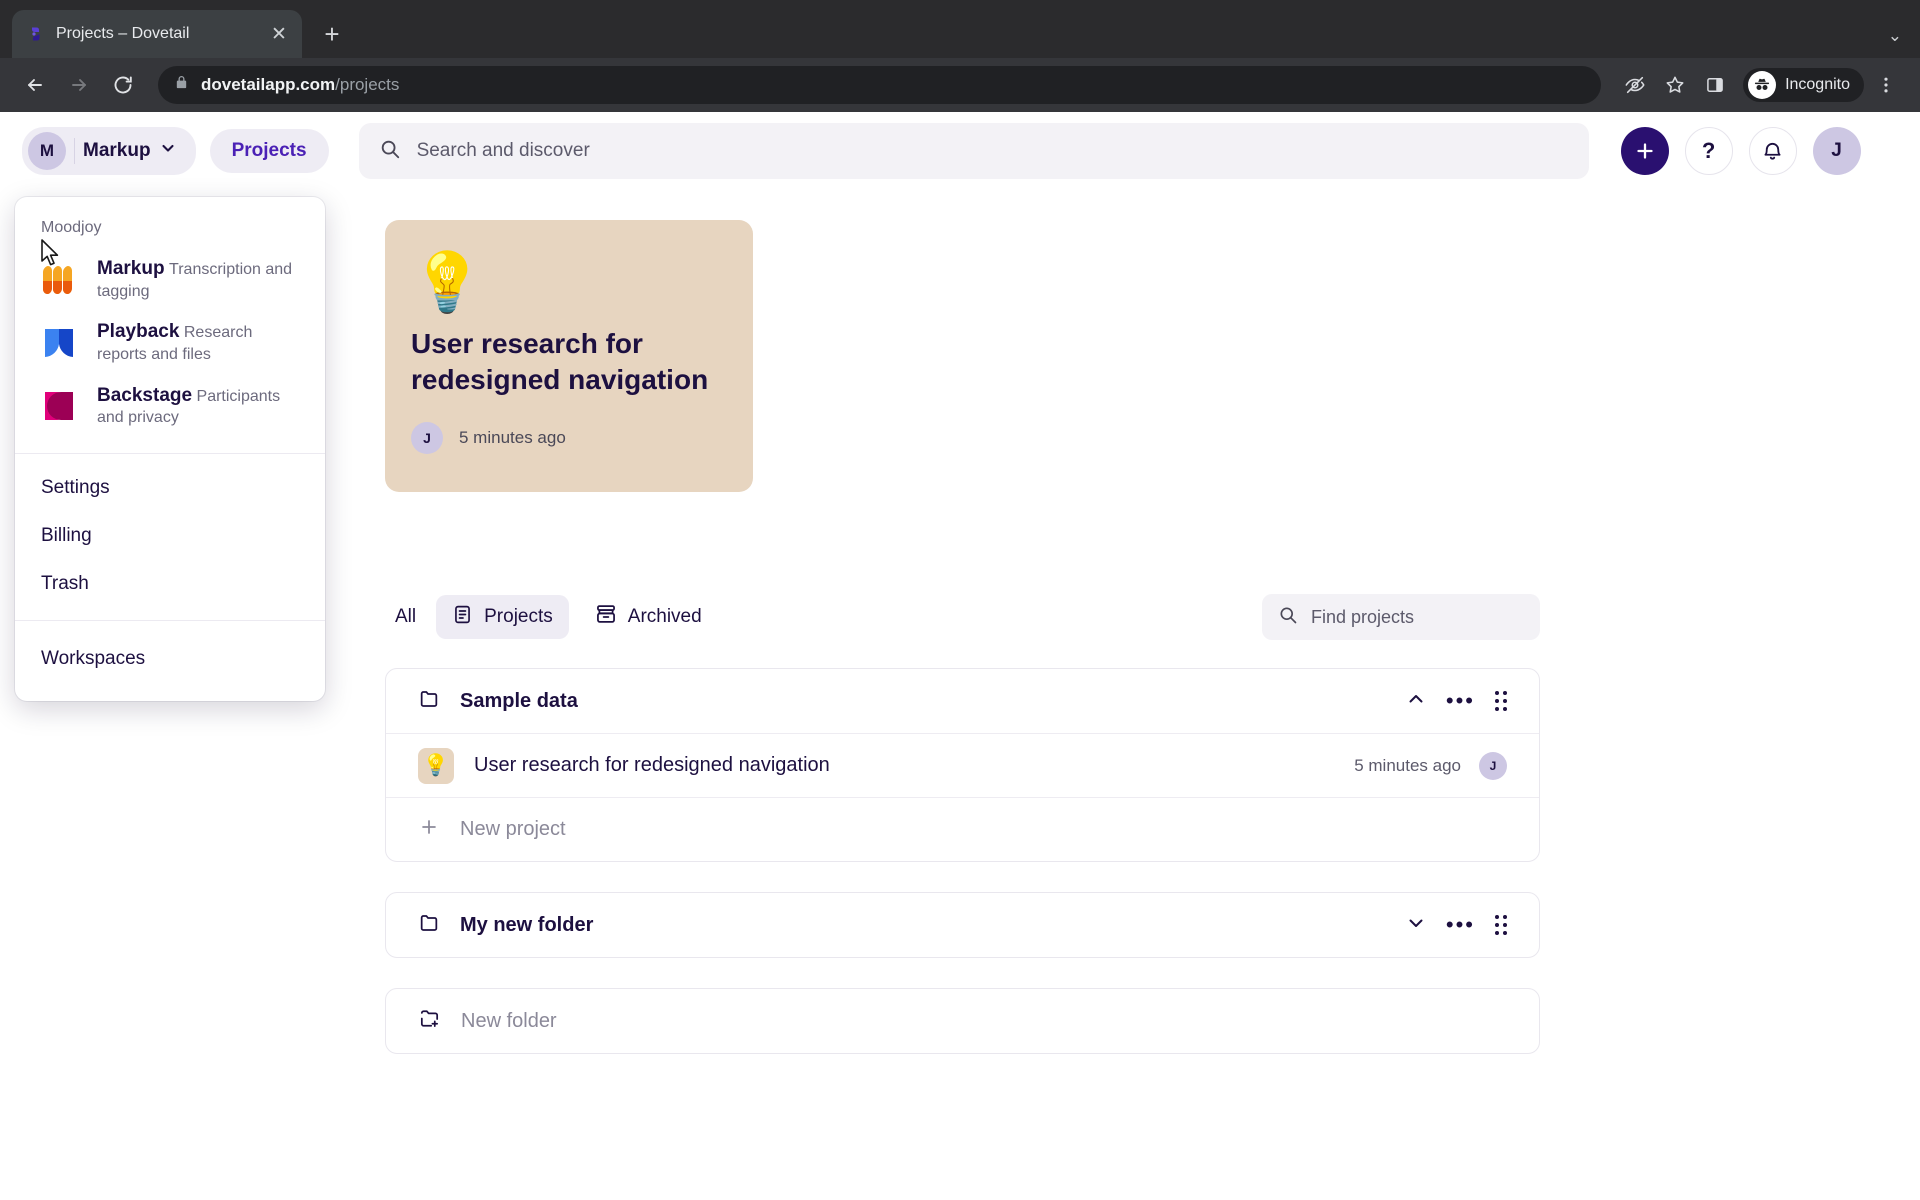 This screenshot has width=1920, height=1200. What do you see at coordinates (332, 34) in the screenshot?
I see `new-tab-button: +` at bounding box center [332, 34].